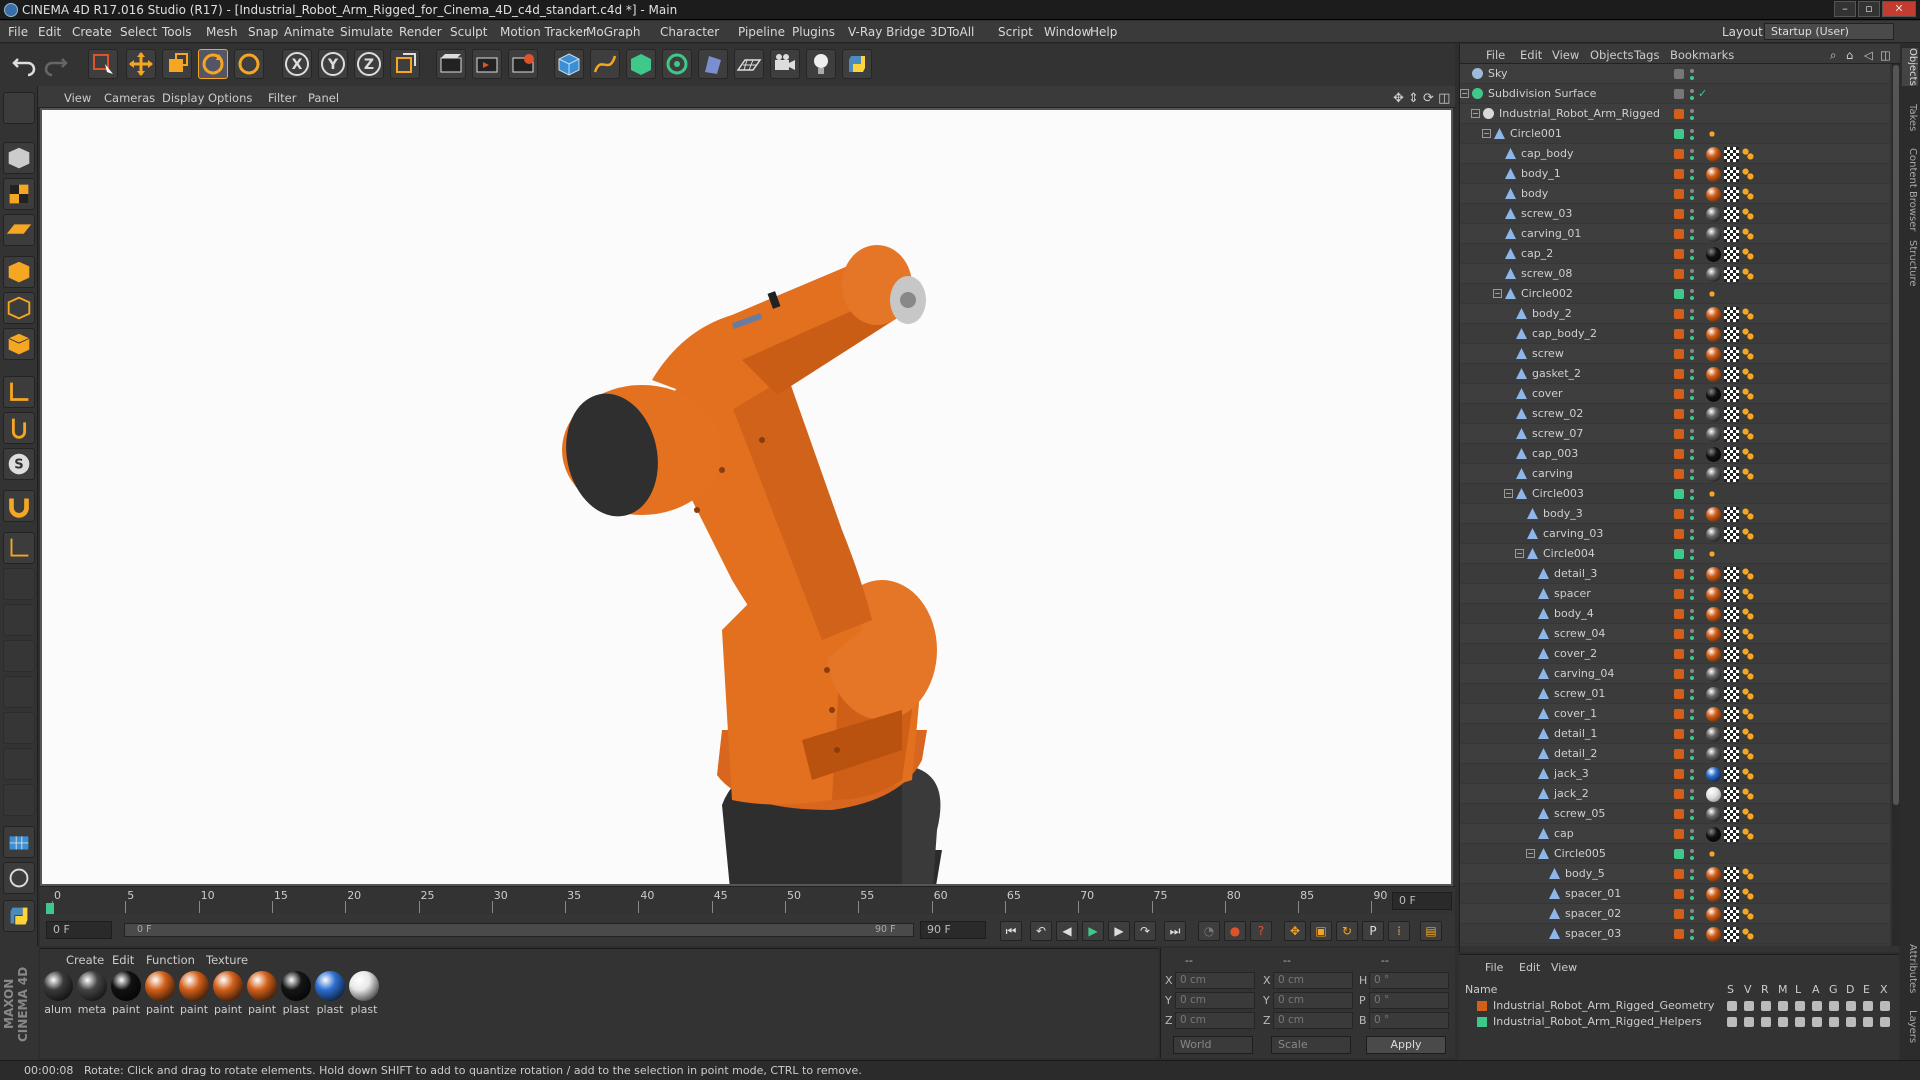 This screenshot has width=1920, height=1080. Describe the element at coordinates (103, 64) in the screenshot. I see `live-selection-icon` at that location.